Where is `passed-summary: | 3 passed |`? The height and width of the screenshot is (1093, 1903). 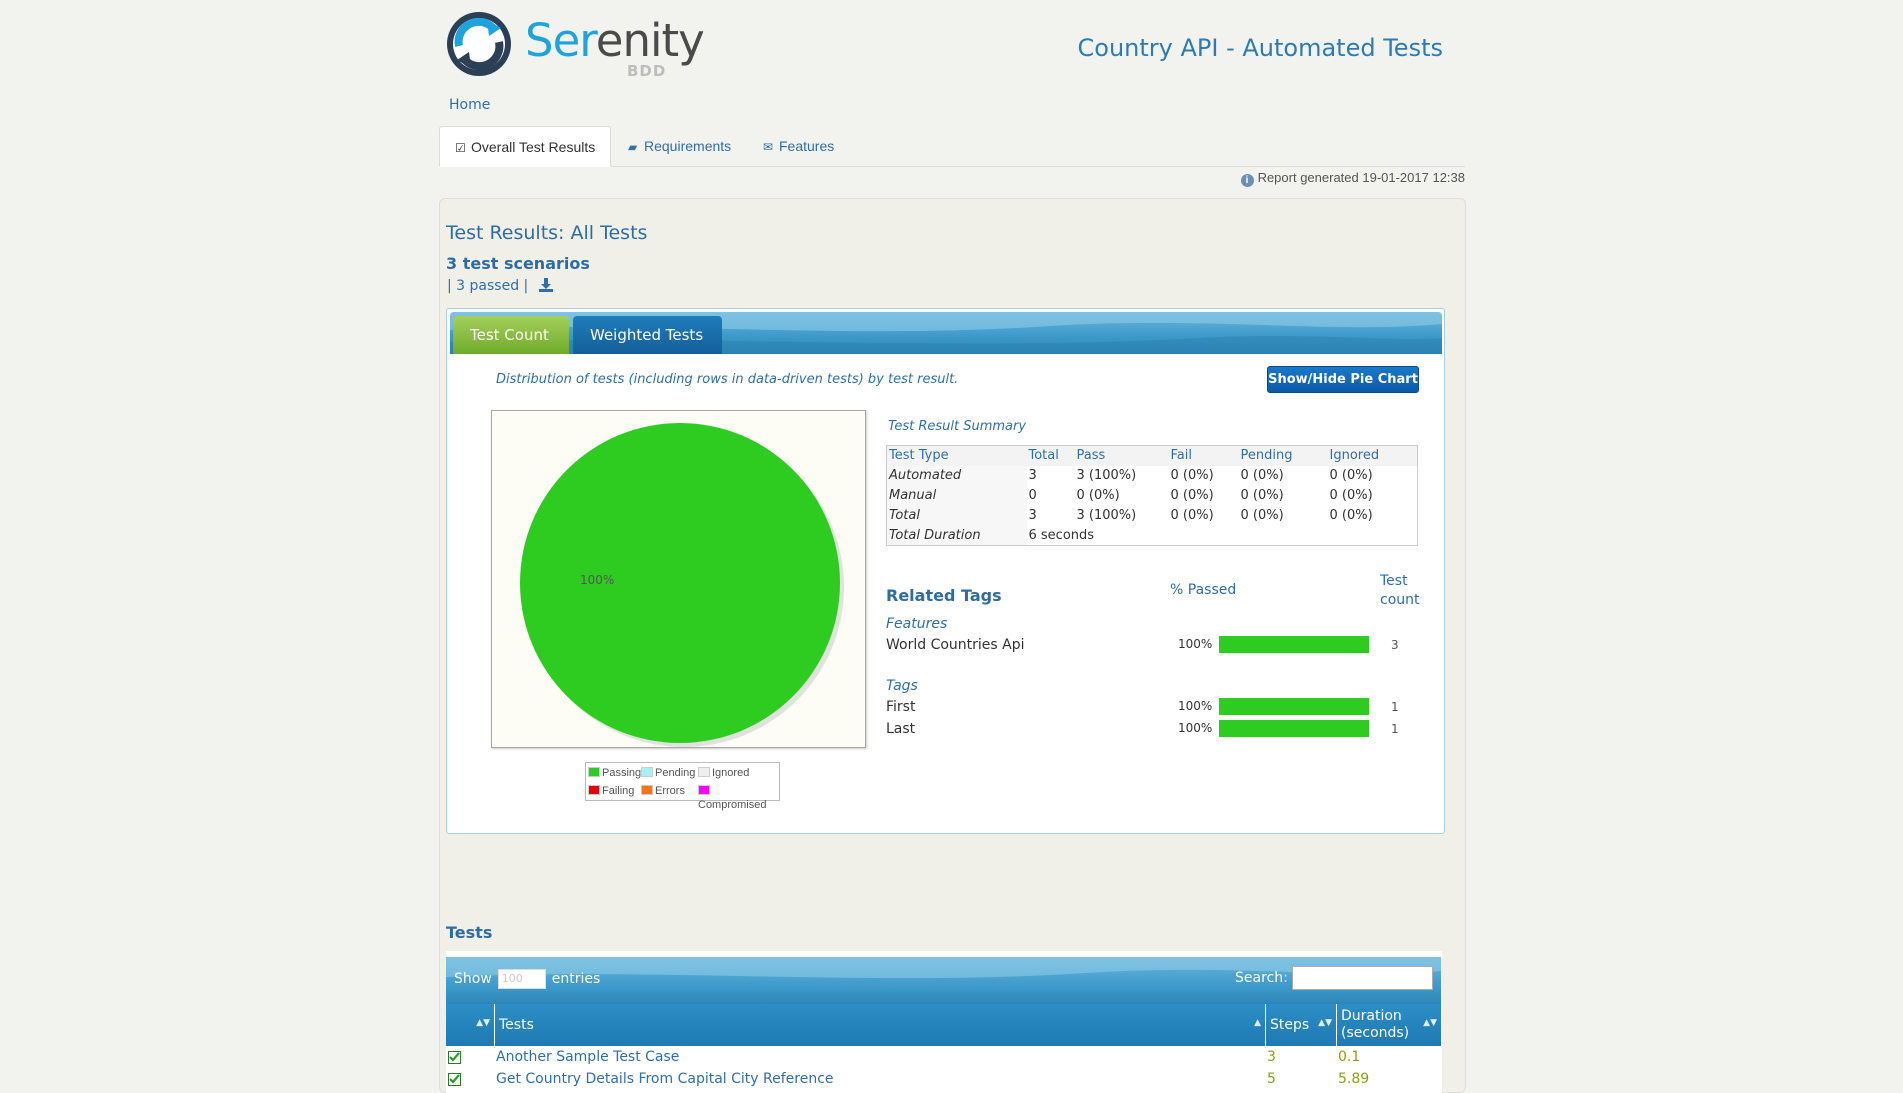 passed-summary: | 3 passed | is located at coordinates (500, 286).